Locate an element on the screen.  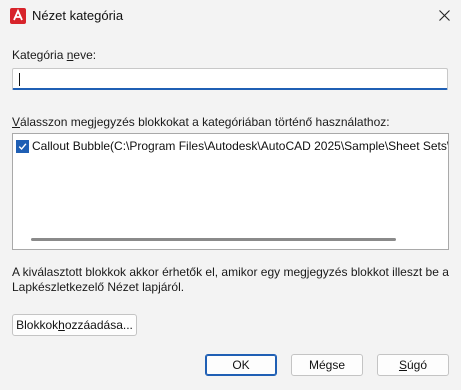
title-bar: Nézet kategória is located at coordinates (230, 15).